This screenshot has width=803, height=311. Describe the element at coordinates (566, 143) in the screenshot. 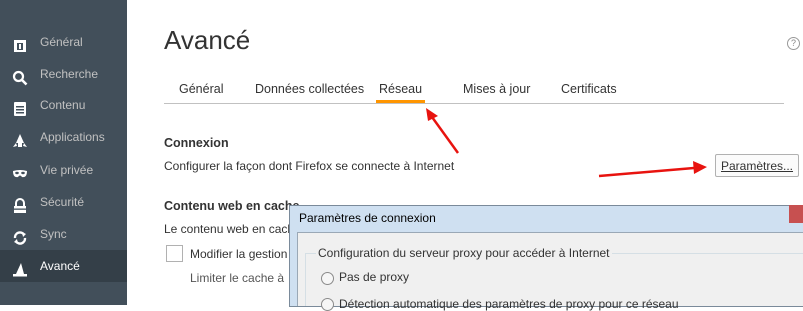

I see `annotation-arrows` at that location.